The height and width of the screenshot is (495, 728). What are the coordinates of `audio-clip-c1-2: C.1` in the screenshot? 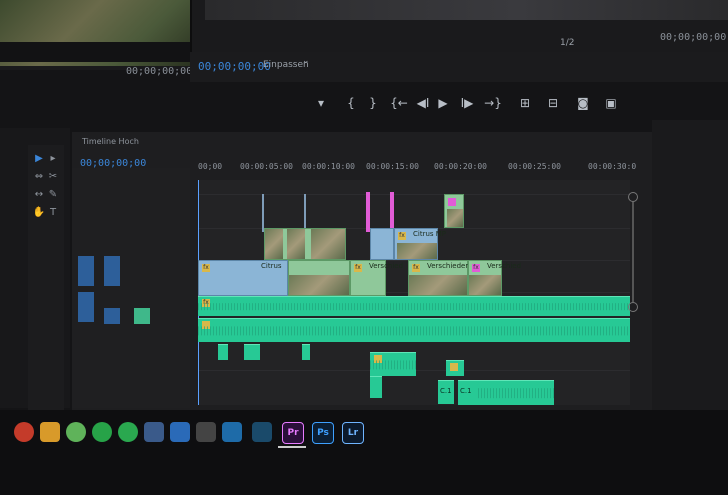 It's located at (506, 392).